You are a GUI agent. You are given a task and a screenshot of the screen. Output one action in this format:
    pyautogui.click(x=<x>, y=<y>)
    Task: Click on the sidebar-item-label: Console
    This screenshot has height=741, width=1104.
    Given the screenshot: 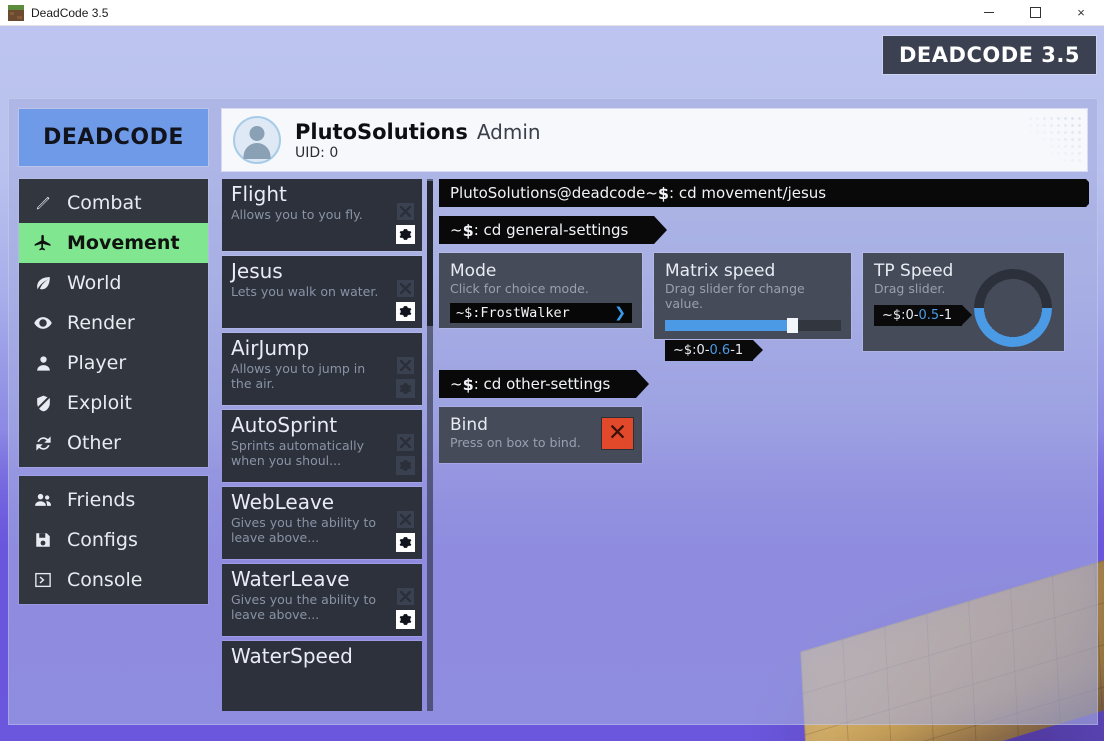 What is the action you would take?
    pyautogui.click(x=105, y=580)
    